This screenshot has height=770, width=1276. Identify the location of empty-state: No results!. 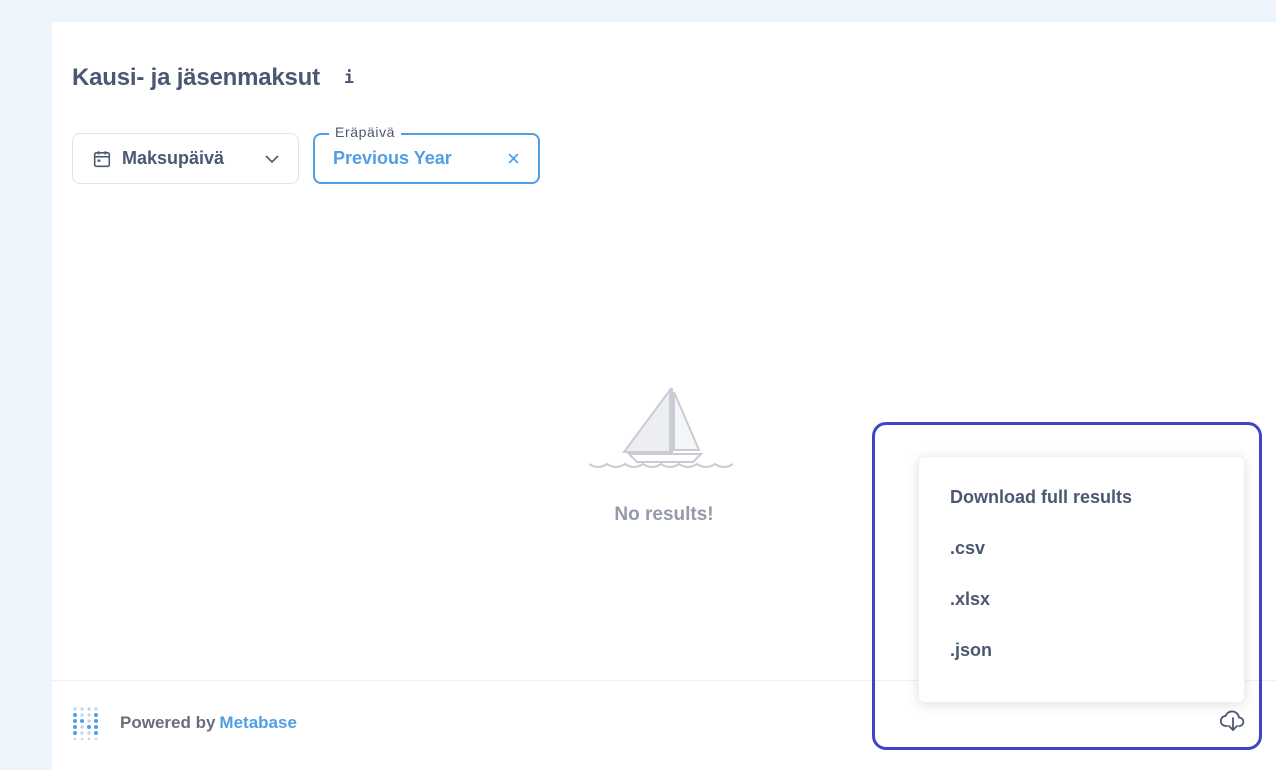
(664, 455).